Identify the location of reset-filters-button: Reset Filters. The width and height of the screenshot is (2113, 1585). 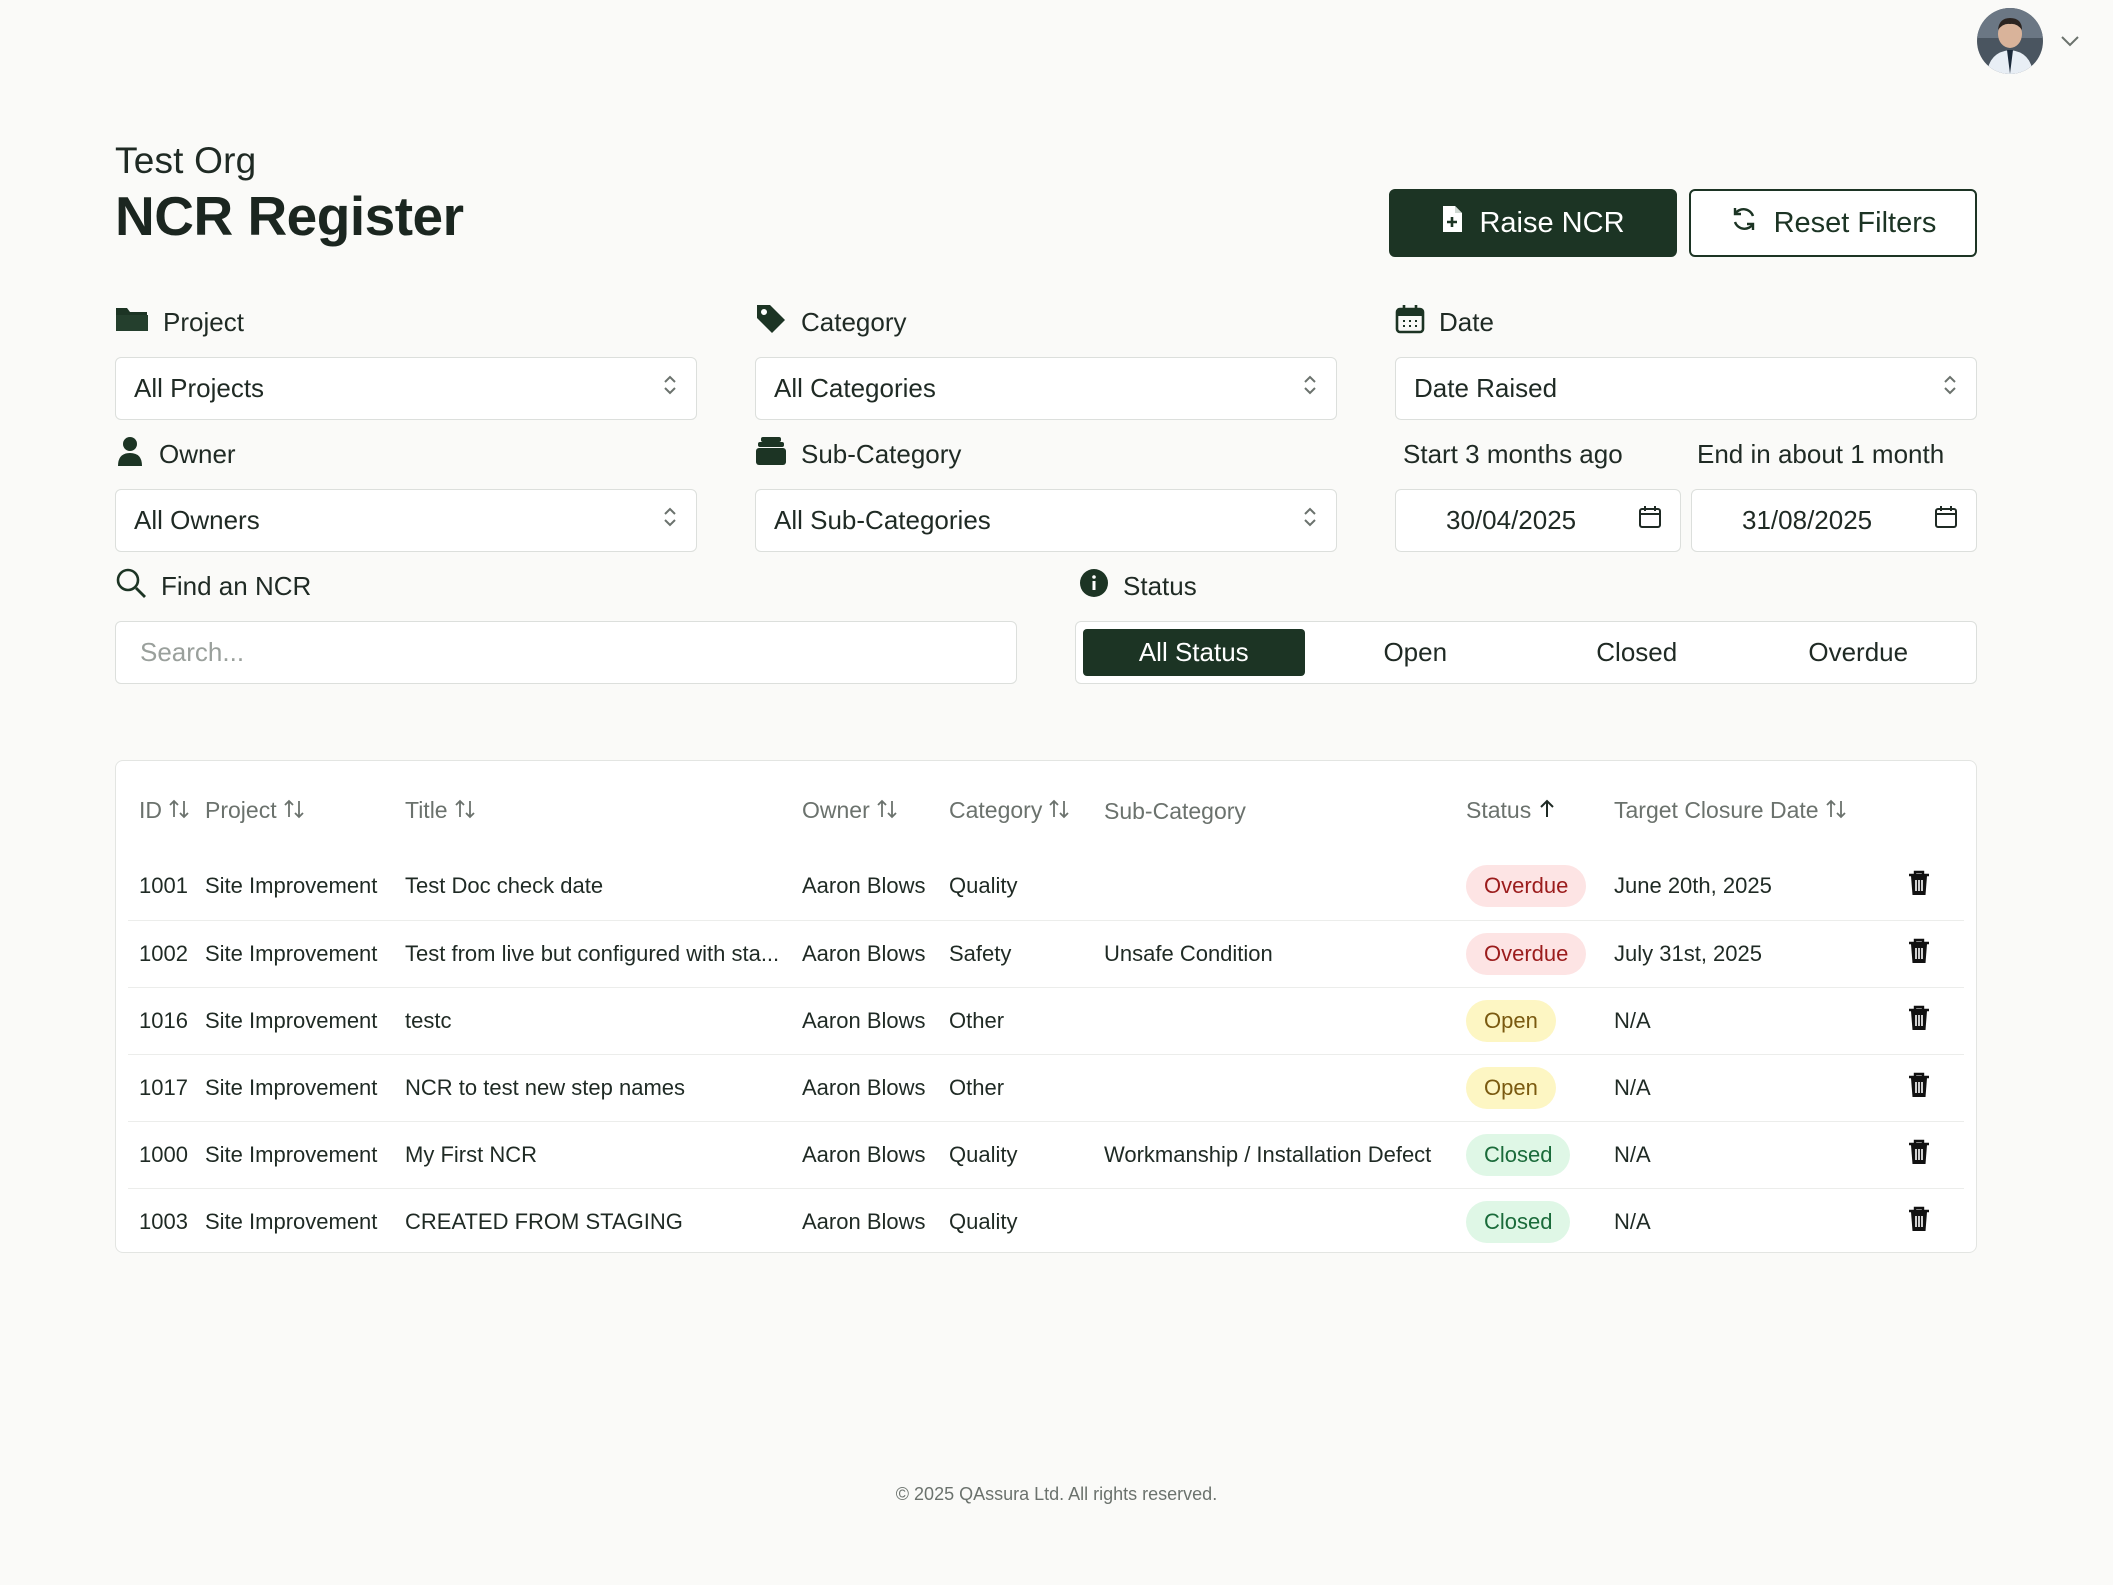
(1833, 223).